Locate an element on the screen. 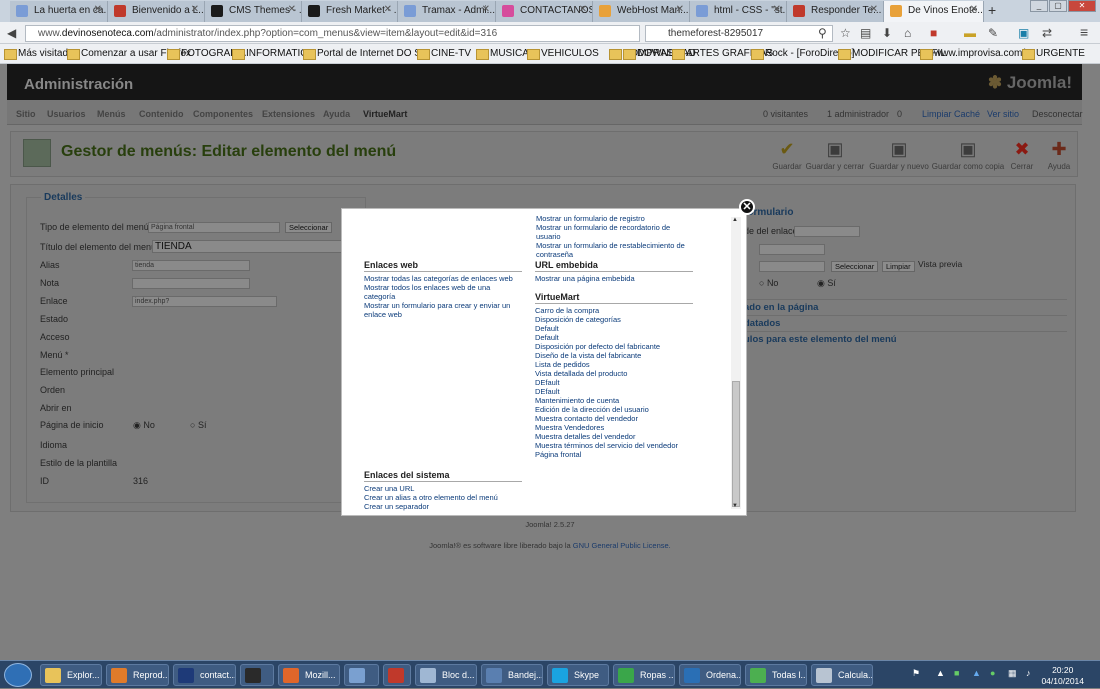  save-copy-button: ▣ Guardar como copia is located at coordinates (968, 154).